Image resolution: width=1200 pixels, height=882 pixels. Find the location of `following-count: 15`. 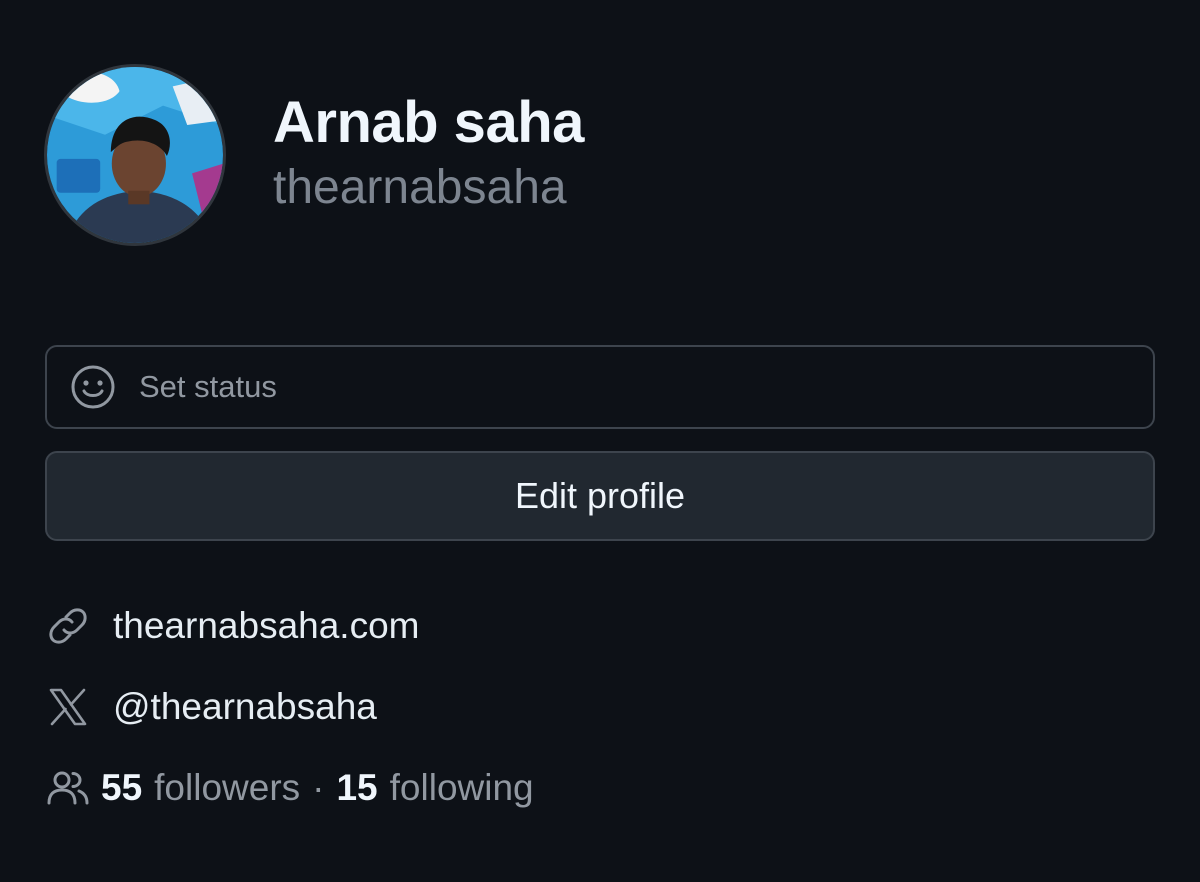

following-count: 15 is located at coordinates (357, 787).